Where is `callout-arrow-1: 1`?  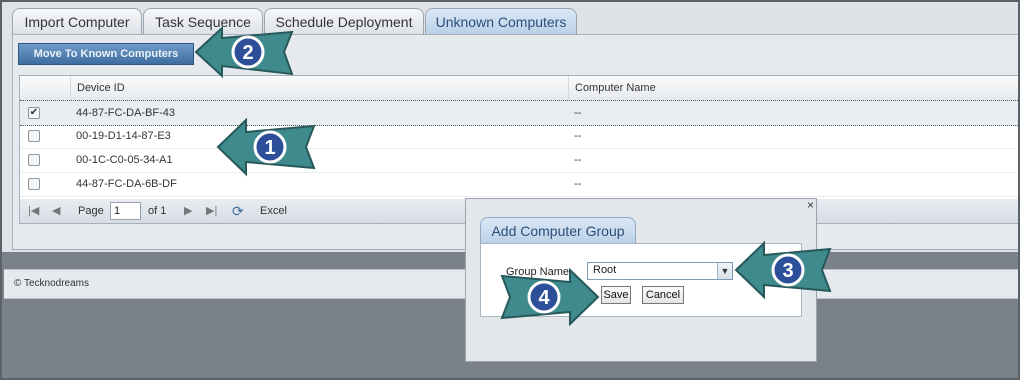 callout-arrow-1: 1 is located at coordinates (266, 147).